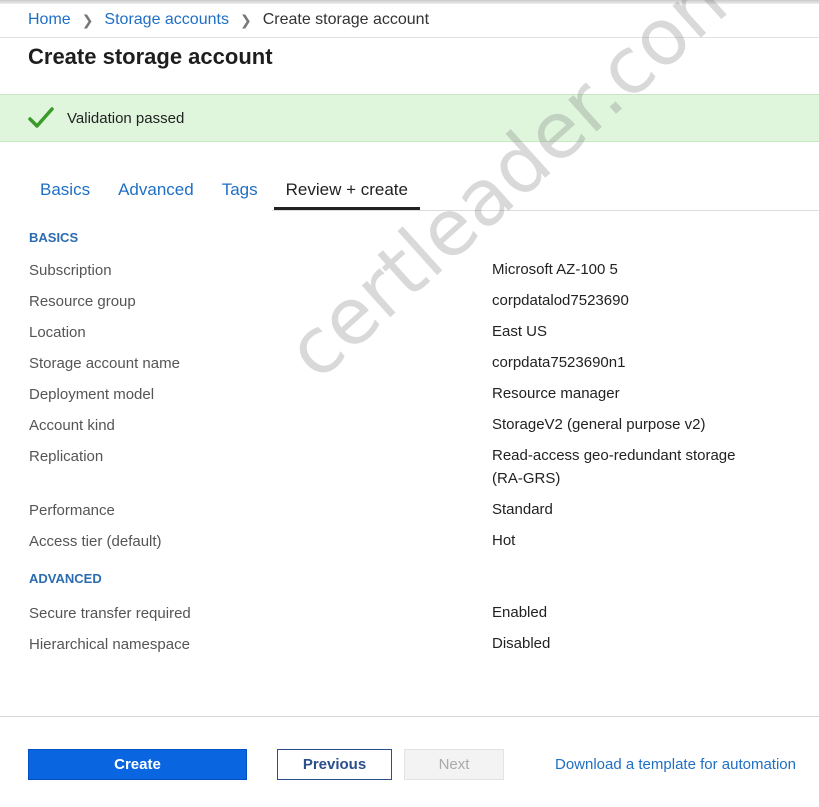 The height and width of the screenshot is (807, 819). What do you see at coordinates (409, 37) in the screenshot?
I see `divider` at bounding box center [409, 37].